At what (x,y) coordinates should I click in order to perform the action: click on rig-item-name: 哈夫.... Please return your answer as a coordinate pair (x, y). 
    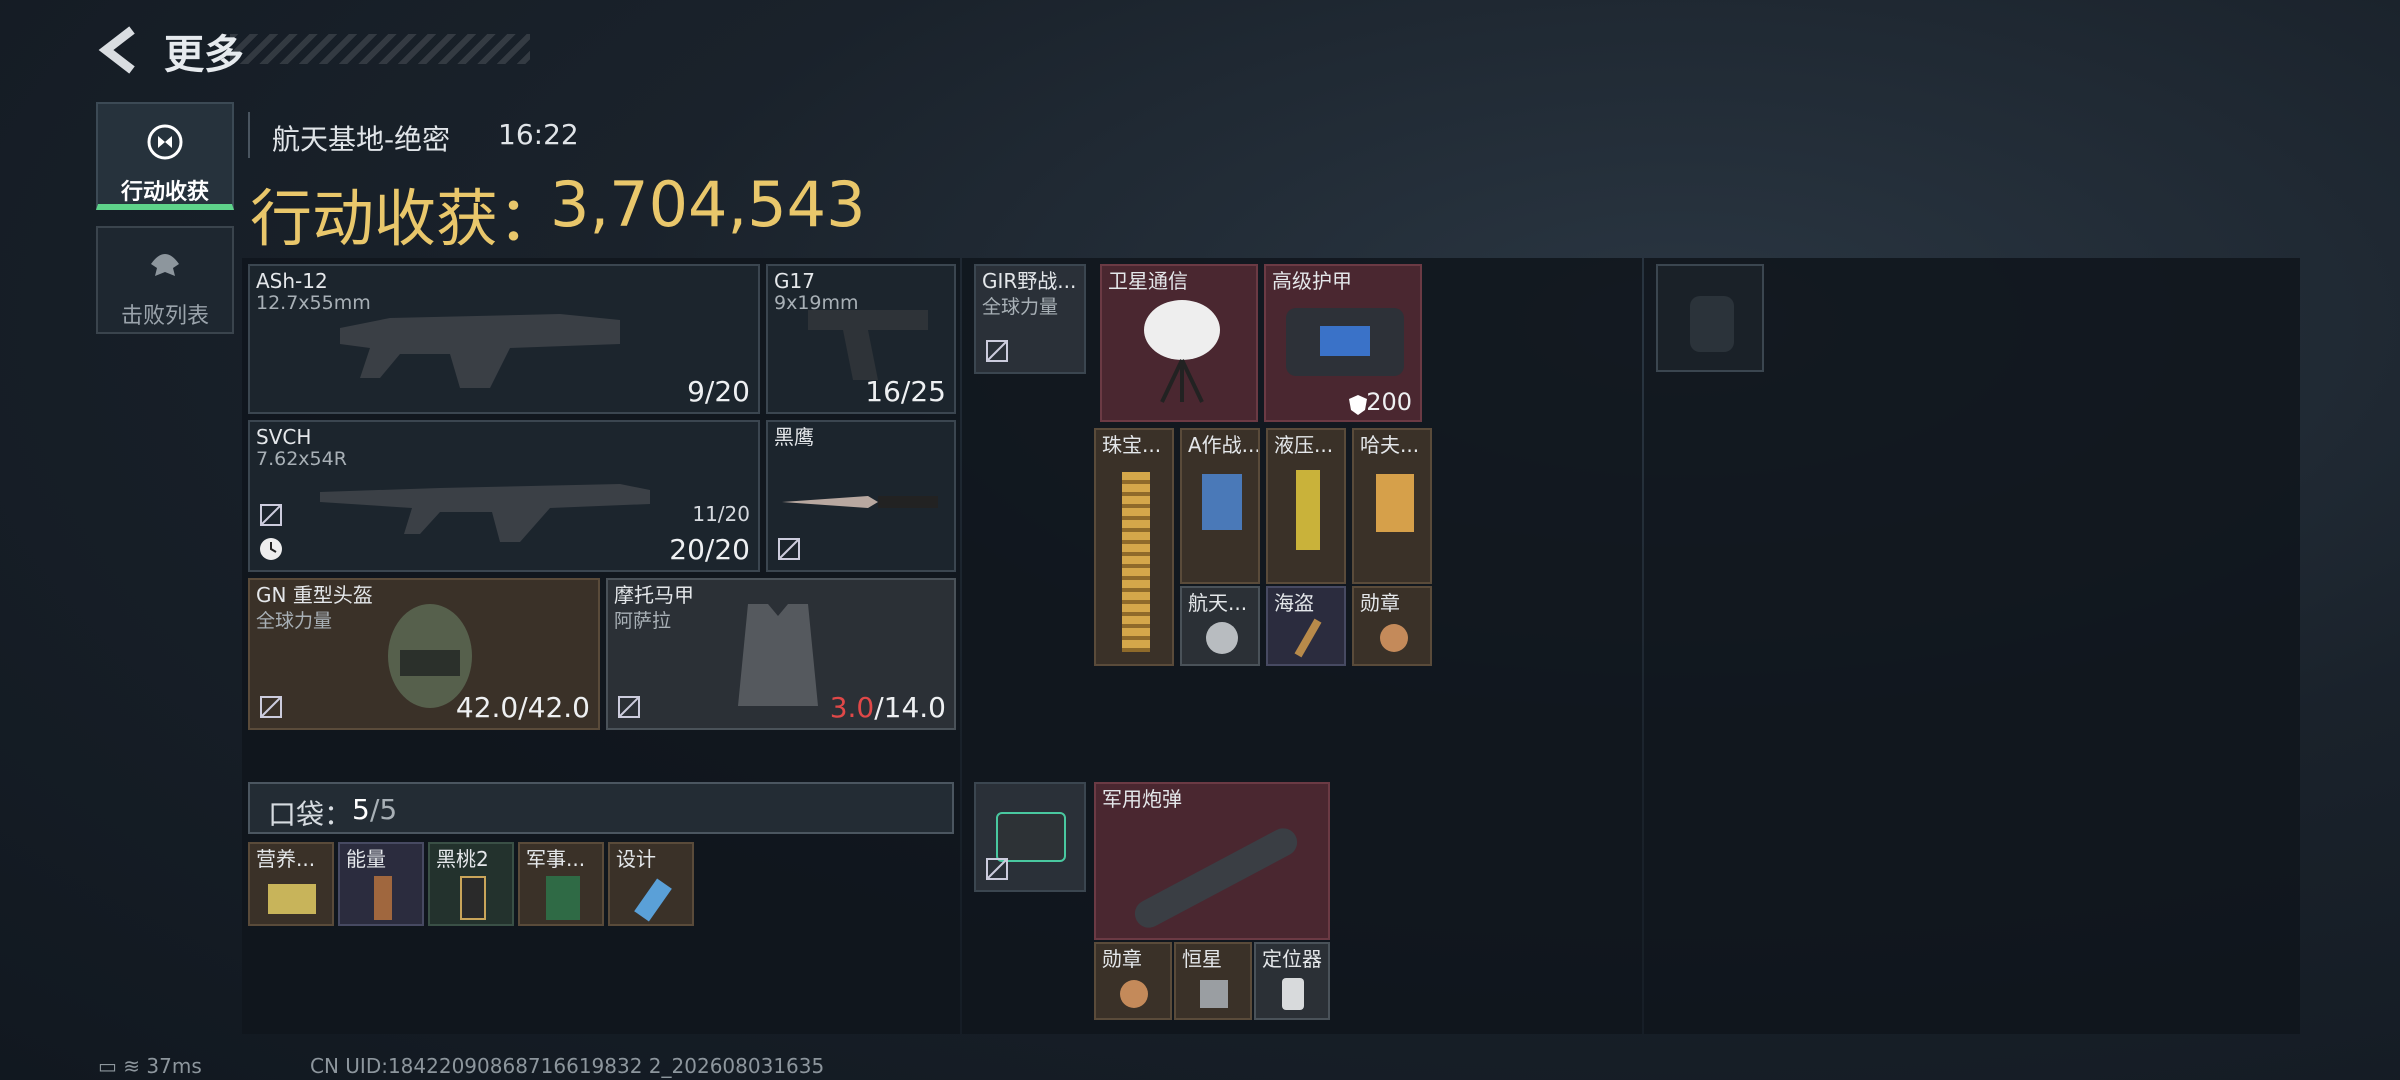
    Looking at the image, I should click on (1390, 445).